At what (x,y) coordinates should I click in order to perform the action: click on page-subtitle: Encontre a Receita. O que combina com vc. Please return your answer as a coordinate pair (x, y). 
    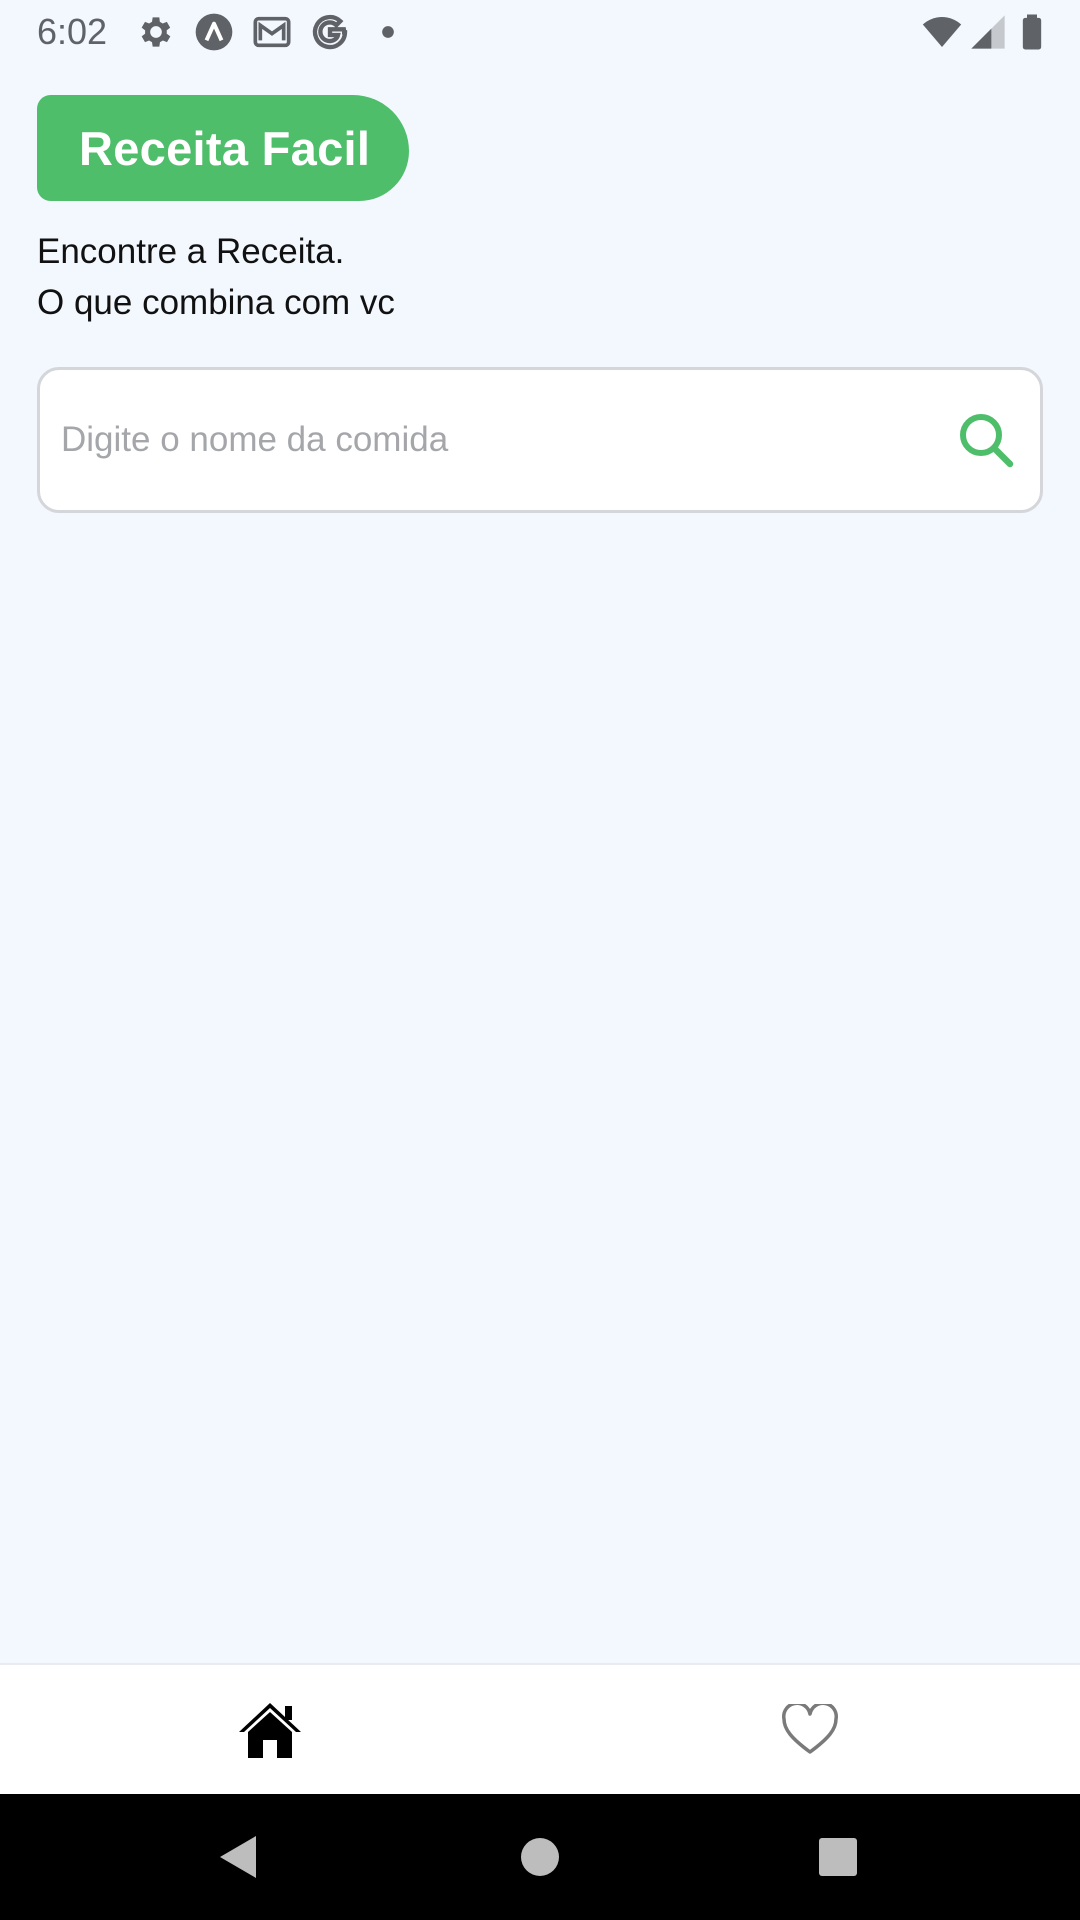
    Looking at the image, I should click on (216, 277).